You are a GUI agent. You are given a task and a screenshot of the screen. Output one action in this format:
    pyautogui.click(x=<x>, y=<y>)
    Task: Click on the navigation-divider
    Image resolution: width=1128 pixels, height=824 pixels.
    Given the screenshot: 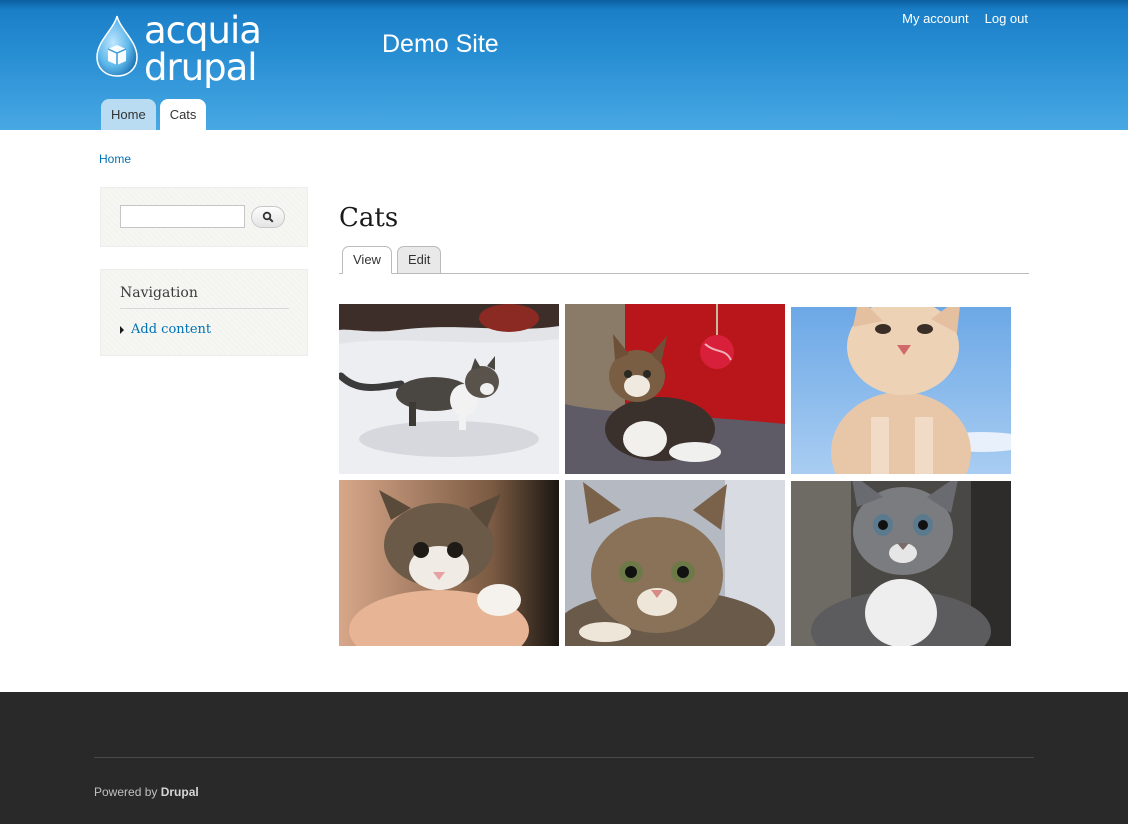 What is the action you would take?
    pyautogui.click(x=204, y=308)
    